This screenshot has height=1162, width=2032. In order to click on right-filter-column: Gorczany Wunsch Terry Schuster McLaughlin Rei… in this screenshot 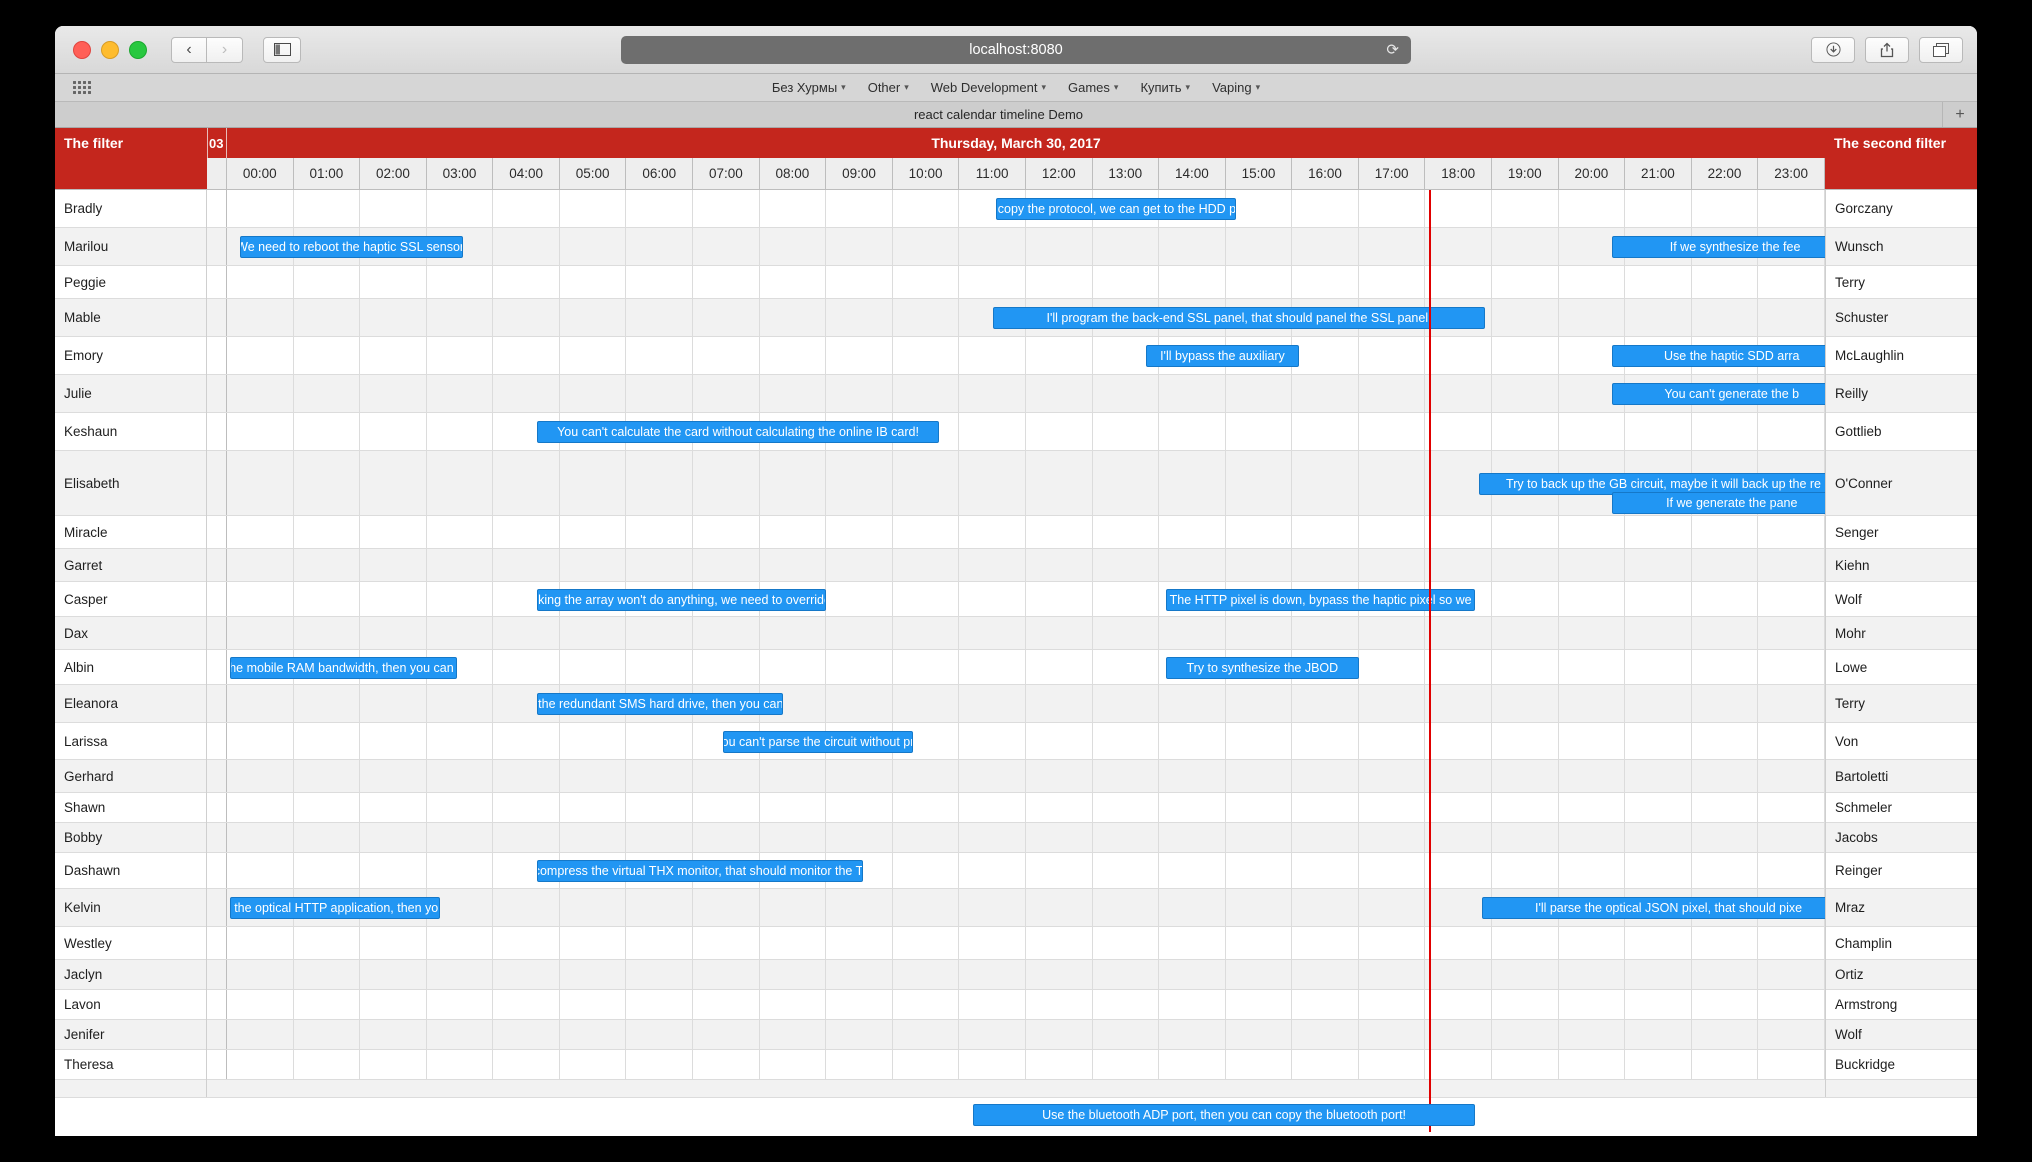, I will do `click(1901, 644)`.